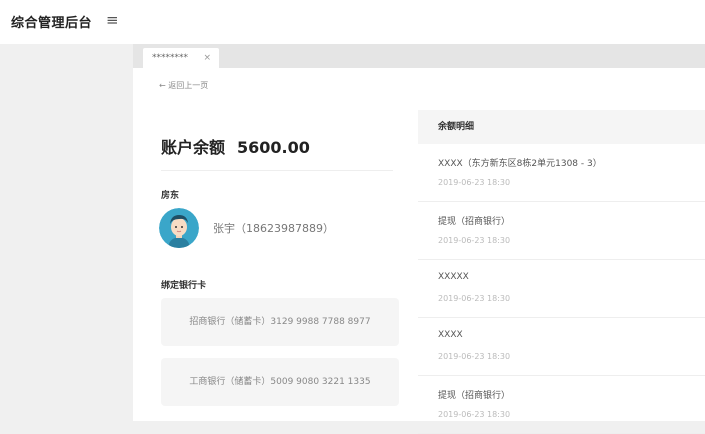 The height and width of the screenshot is (434, 705). I want to click on record-title: XXXX, so click(450, 335).